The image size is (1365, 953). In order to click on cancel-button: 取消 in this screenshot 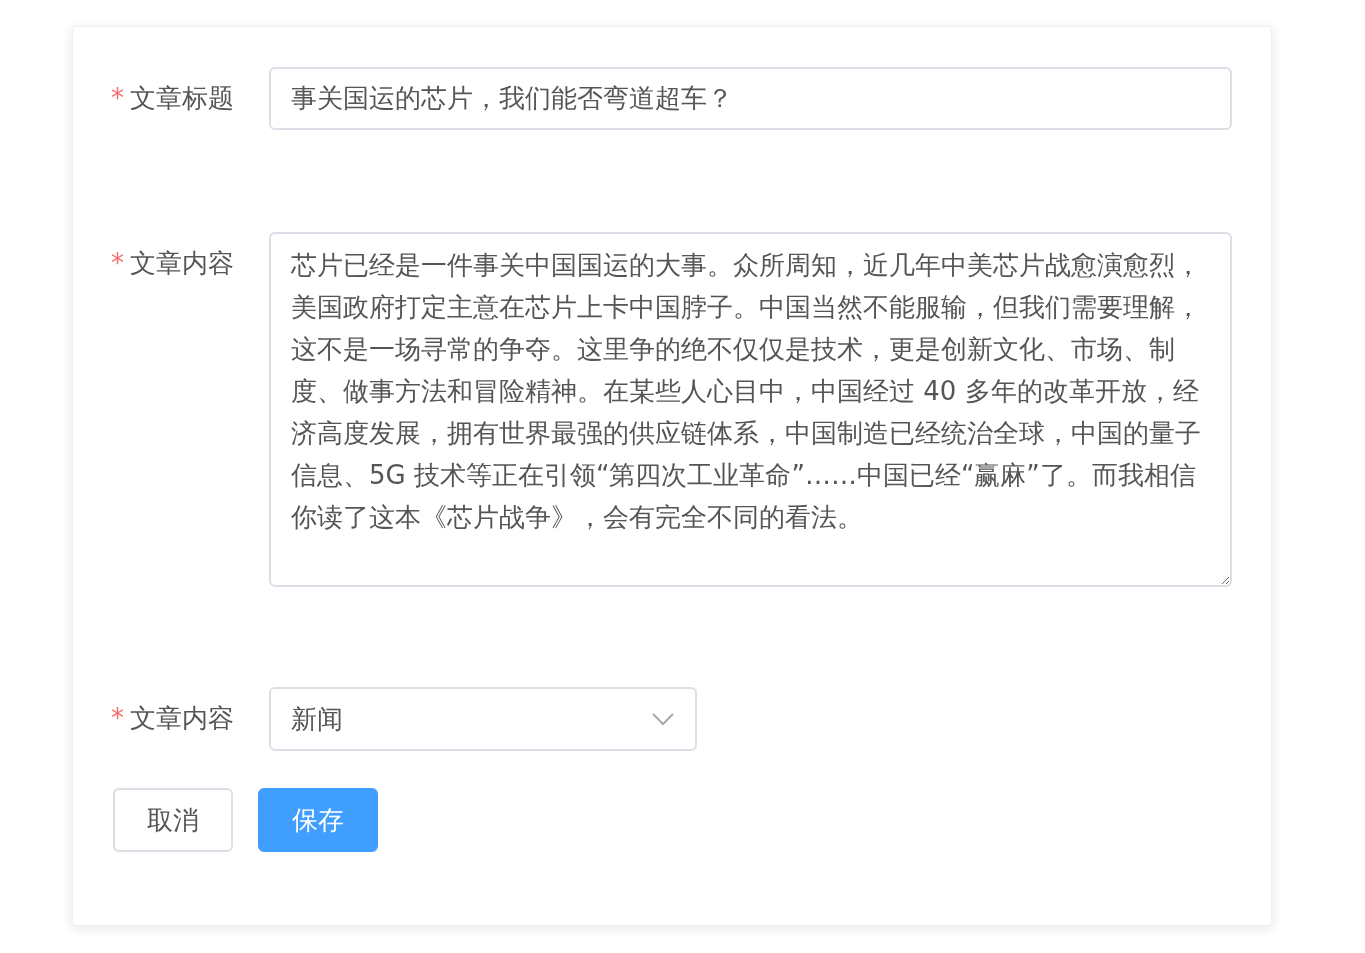, I will do `click(173, 820)`.